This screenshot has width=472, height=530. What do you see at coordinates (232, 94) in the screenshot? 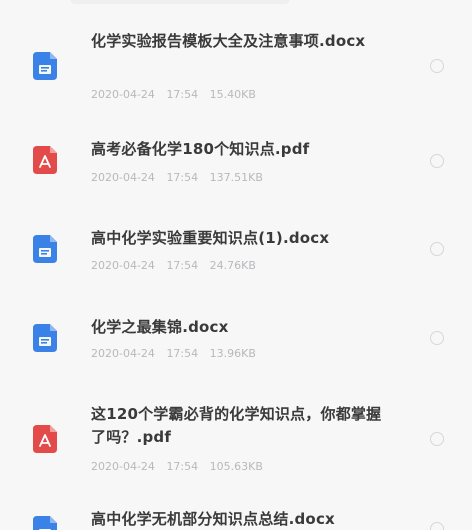
I see `file-size: 15.40KB` at bounding box center [232, 94].